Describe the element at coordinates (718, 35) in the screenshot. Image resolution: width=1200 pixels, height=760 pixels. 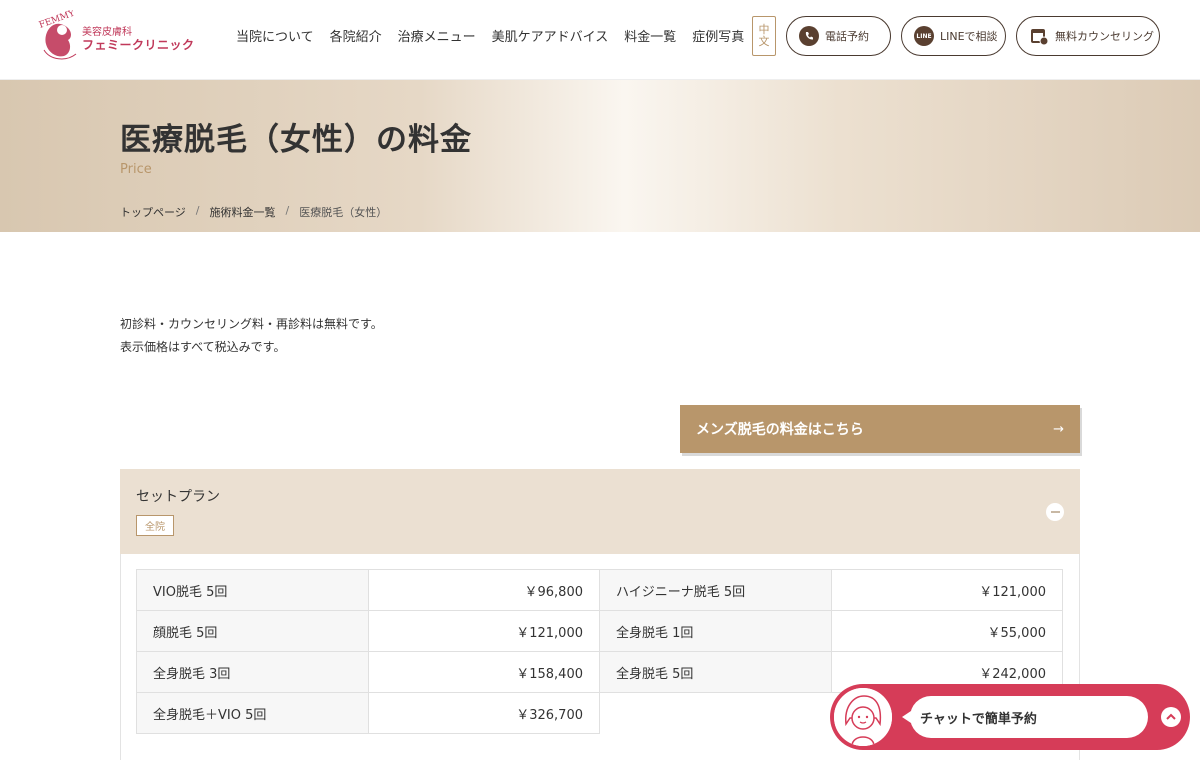
I see `nav-case-photos: 症例写真` at that location.